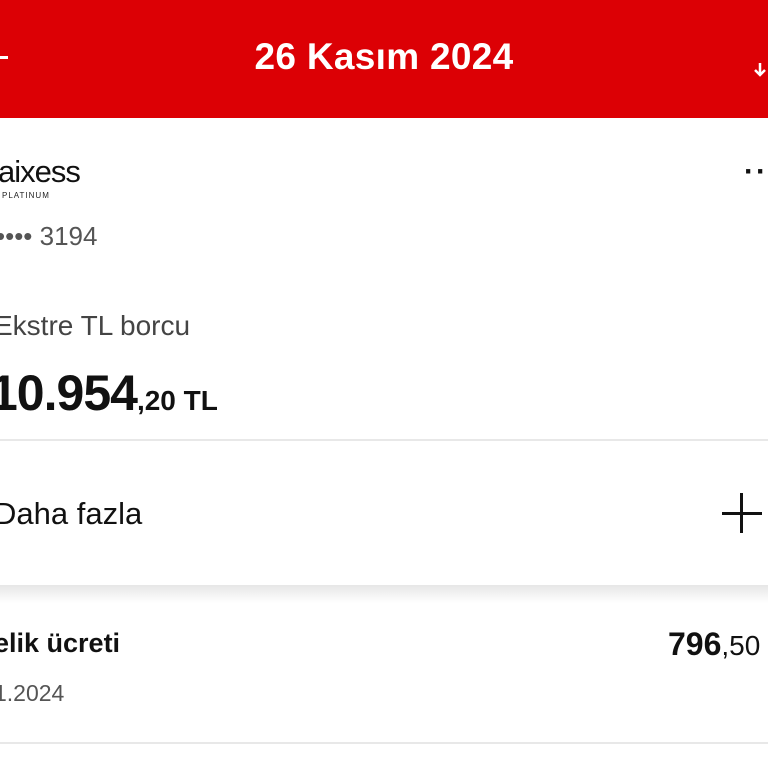 Image resolution: width=768 pixels, height=768 pixels. I want to click on transaction-name: elik ücreti, so click(60, 643).